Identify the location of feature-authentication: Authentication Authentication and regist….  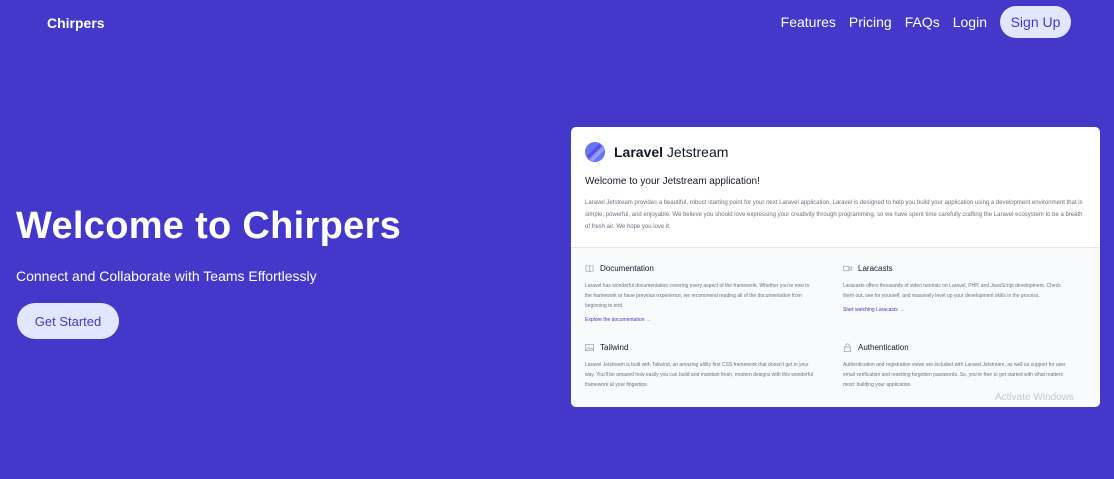
(958, 366).